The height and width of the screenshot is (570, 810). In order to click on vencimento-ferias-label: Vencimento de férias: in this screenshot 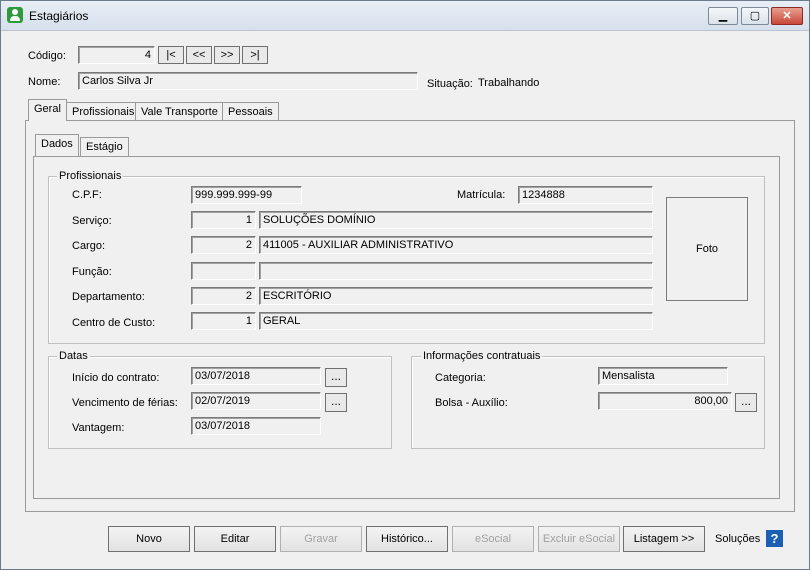, I will do `click(125, 403)`.